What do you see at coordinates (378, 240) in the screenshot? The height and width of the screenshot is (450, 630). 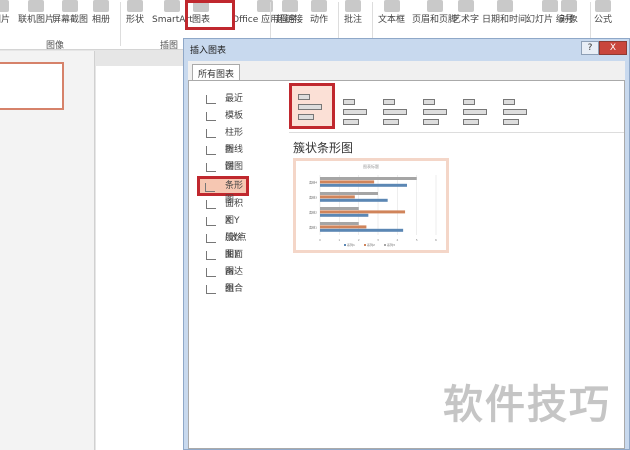 I see `tick-label: 3` at bounding box center [378, 240].